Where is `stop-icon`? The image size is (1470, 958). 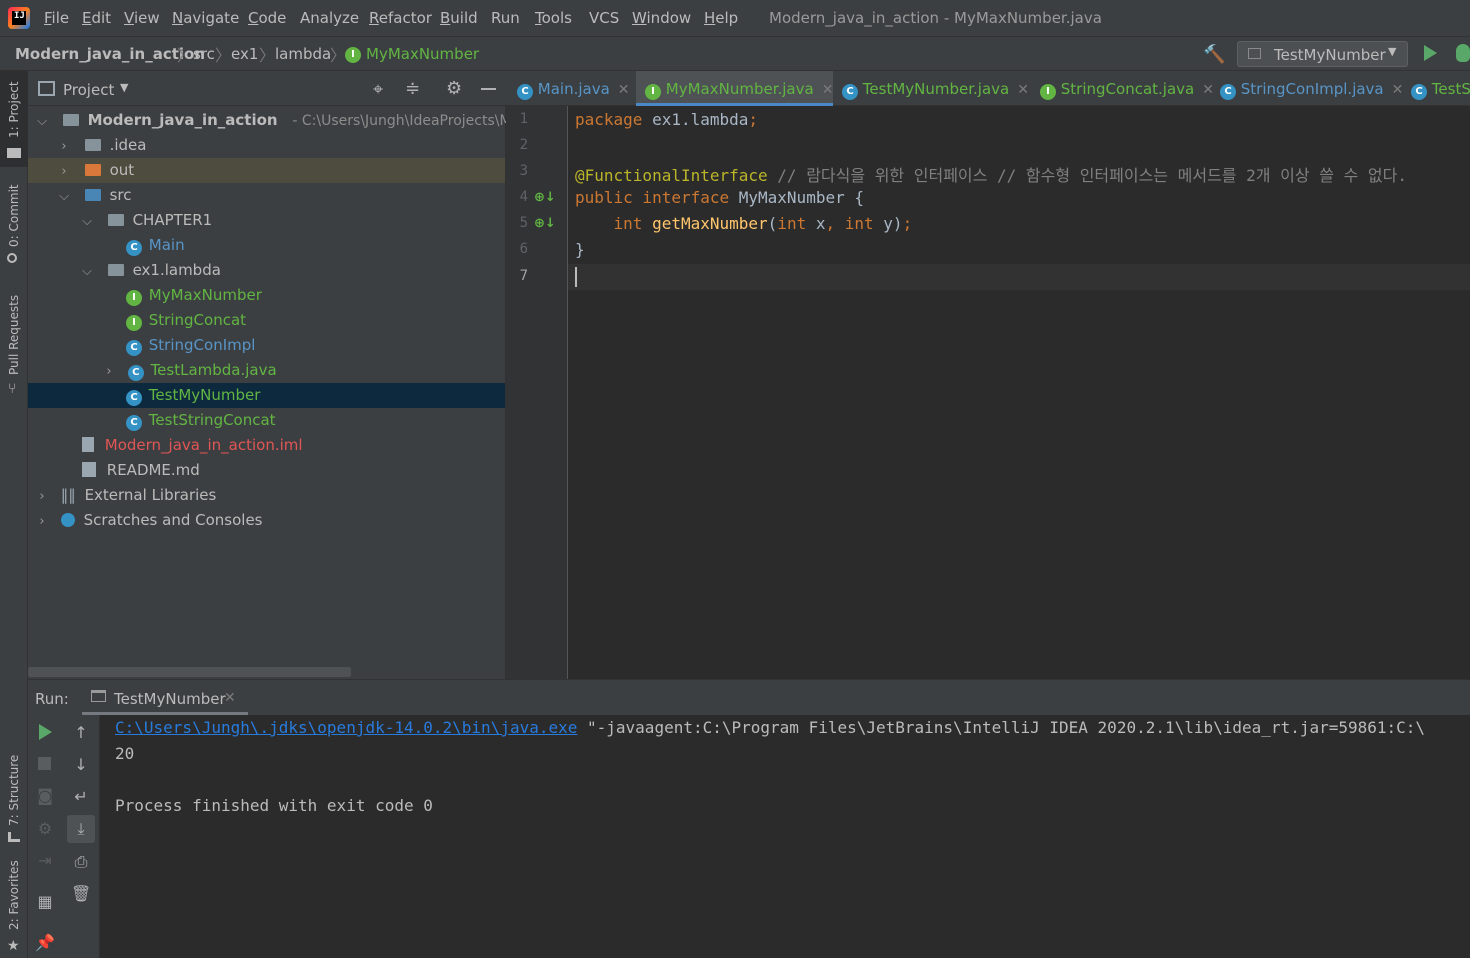 stop-icon is located at coordinates (44, 763).